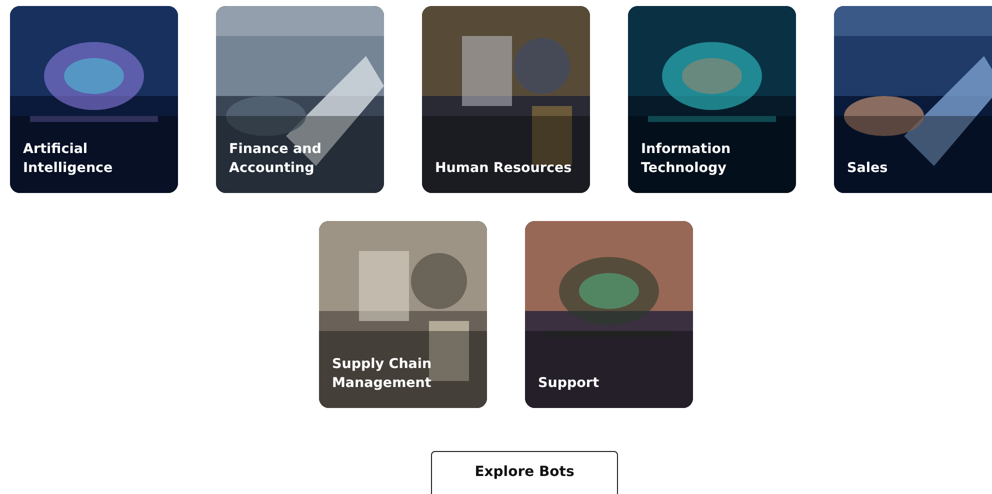  What do you see at coordinates (403, 314) in the screenshot?
I see `category-card: Supply Chain Management` at bounding box center [403, 314].